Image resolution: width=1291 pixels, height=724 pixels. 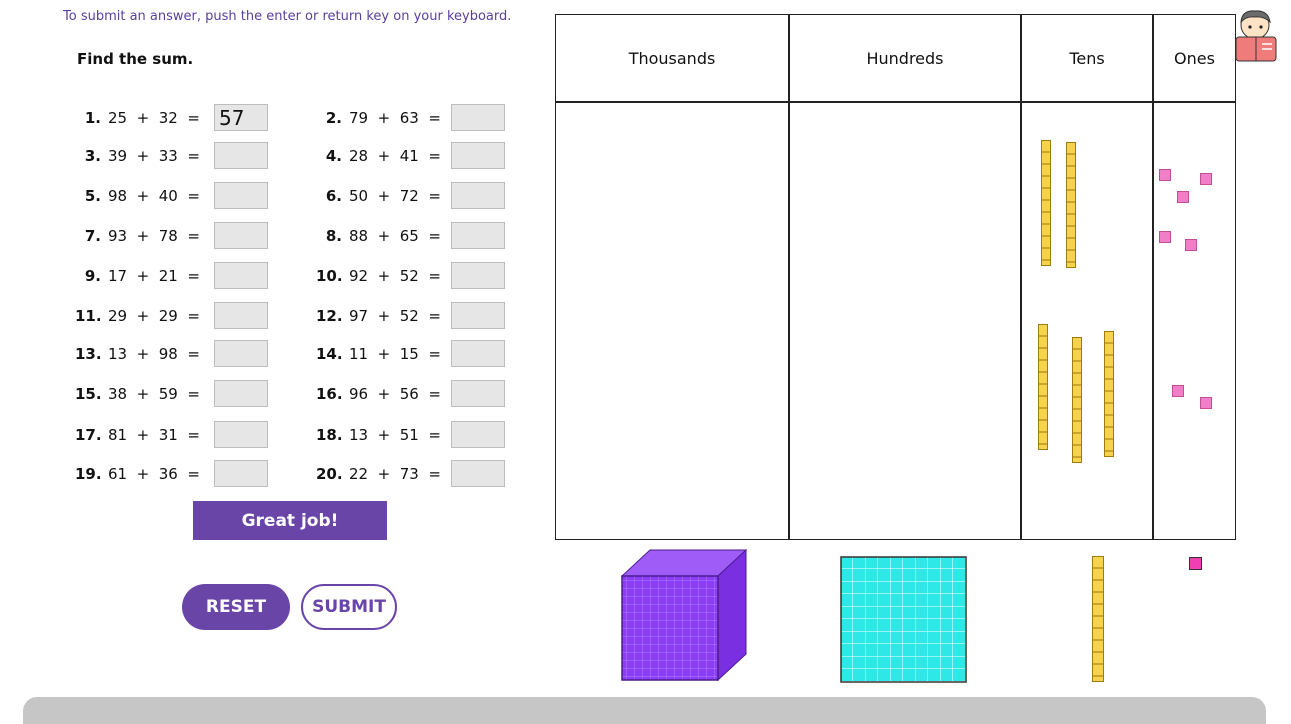 I want to click on problem-number: 12., so click(x=329, y=316).